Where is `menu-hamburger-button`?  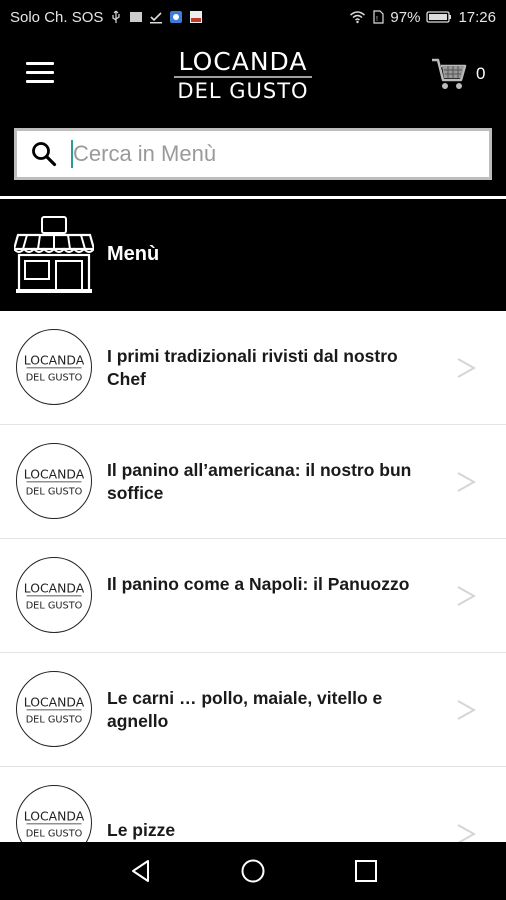
menu-hamburger-button is located at coordinates (40, 73).